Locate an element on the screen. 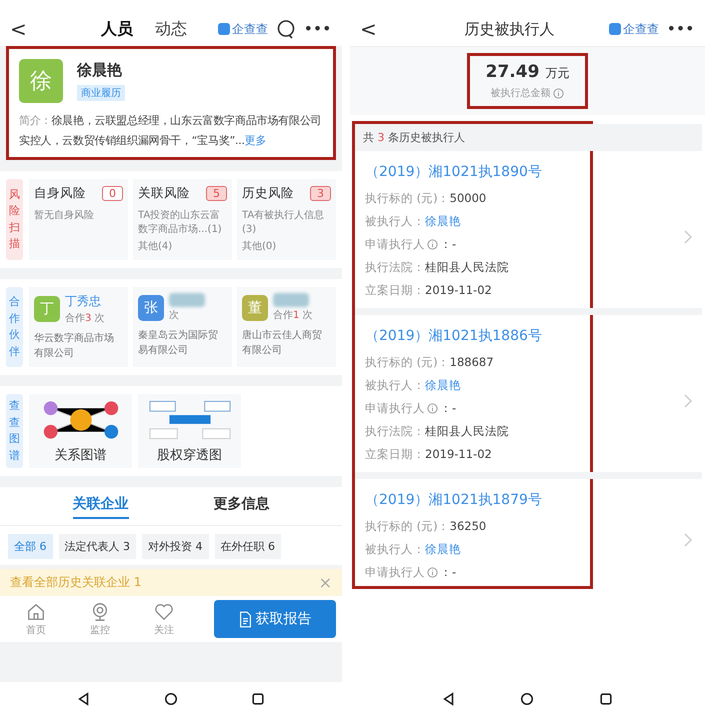  graph-title: 关系图谱 is located at coordinates (80, 455).